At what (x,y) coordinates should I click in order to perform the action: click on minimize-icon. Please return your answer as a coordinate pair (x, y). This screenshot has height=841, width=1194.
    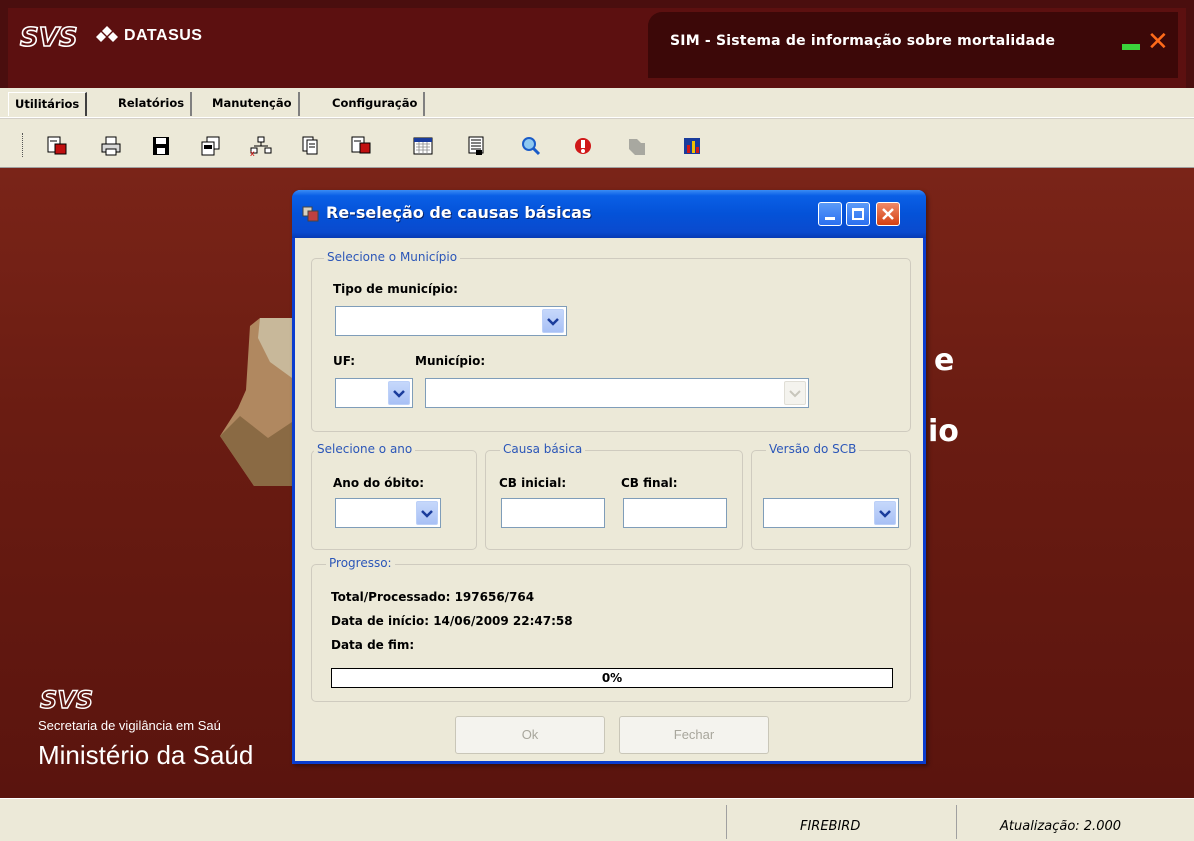
    Looking at the image, I should click on (830, 218).